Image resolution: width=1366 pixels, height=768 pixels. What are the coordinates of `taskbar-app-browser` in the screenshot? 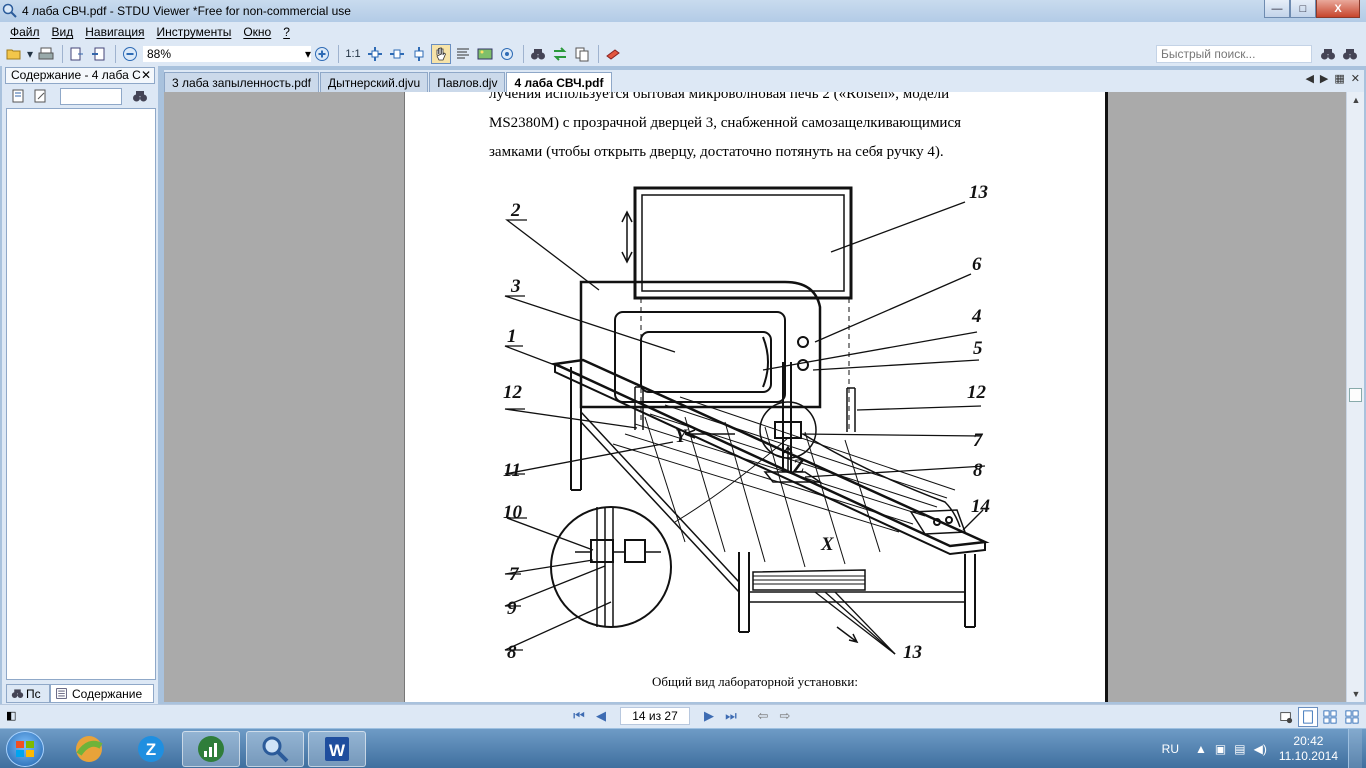 It's located at (89, 749).